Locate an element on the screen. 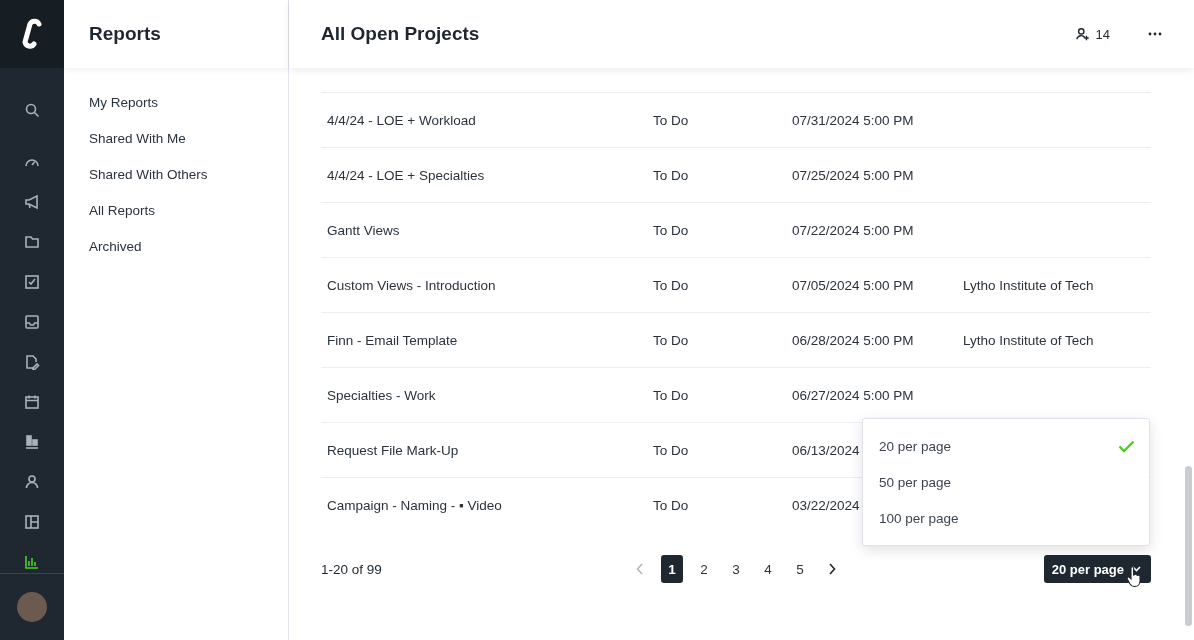  project-name-cell: 4/4/24 - LOE + Specialties is located at coordinates (406, 175).